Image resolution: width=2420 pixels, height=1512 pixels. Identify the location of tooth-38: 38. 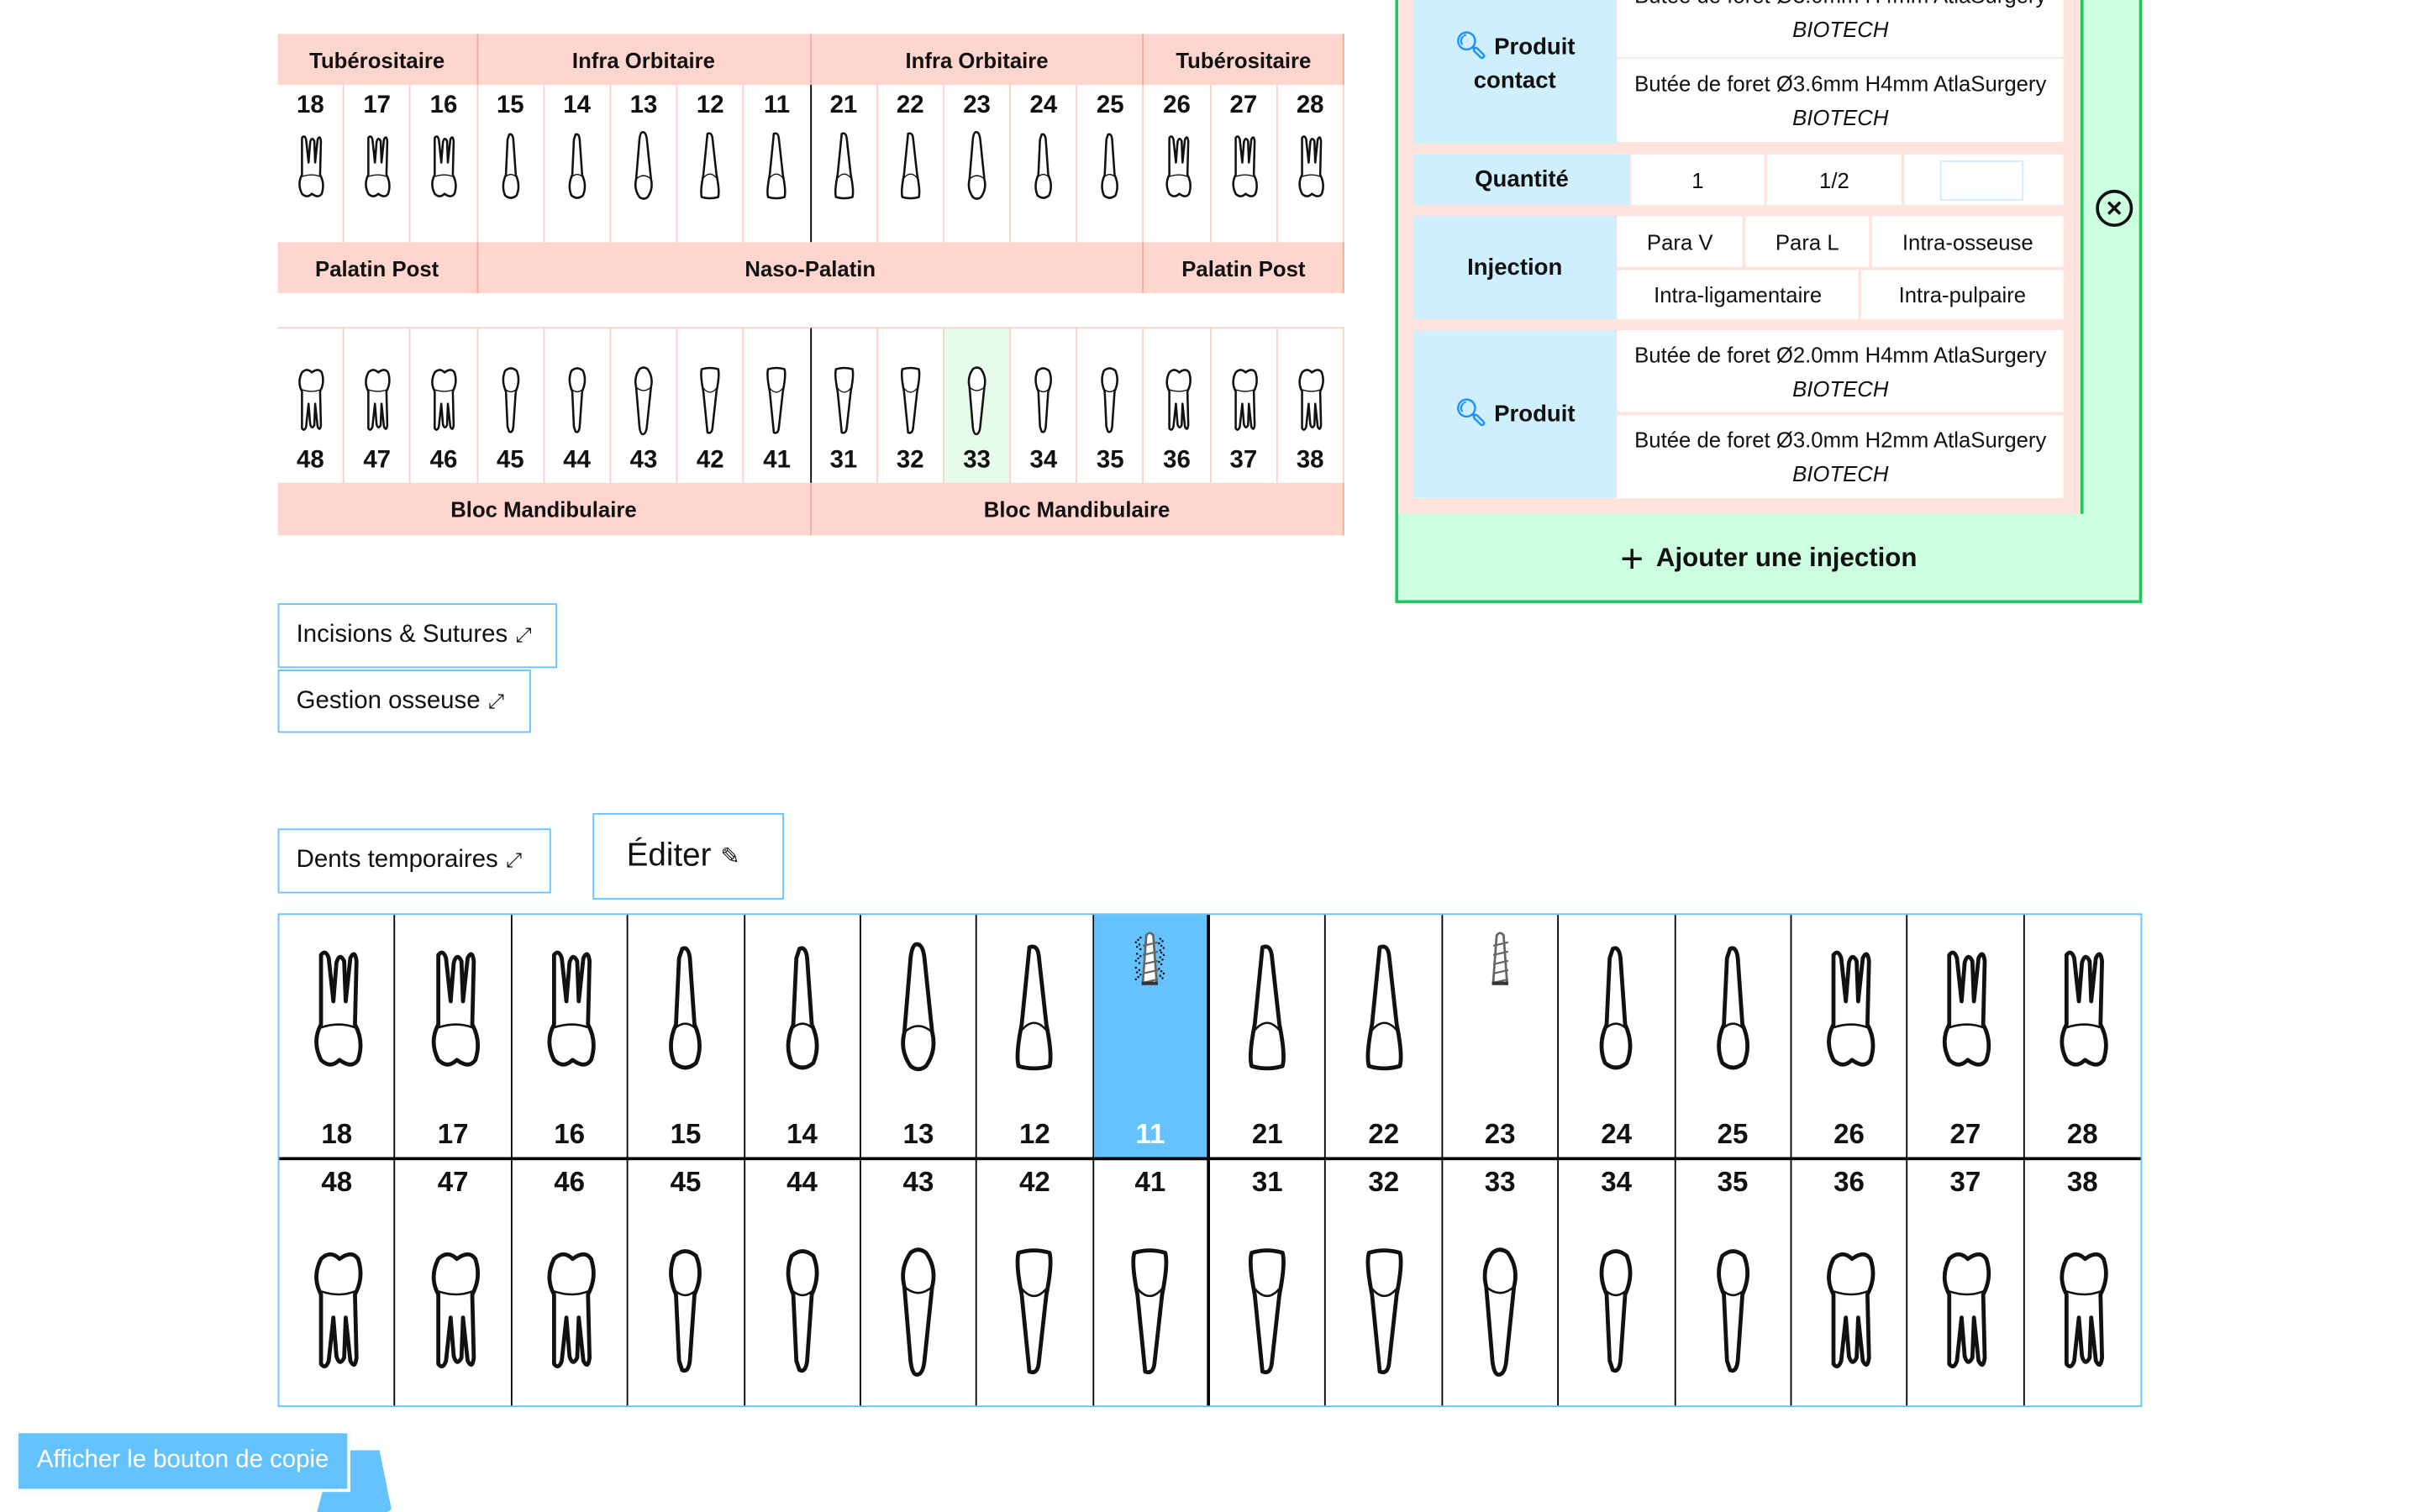
(1311, 405).